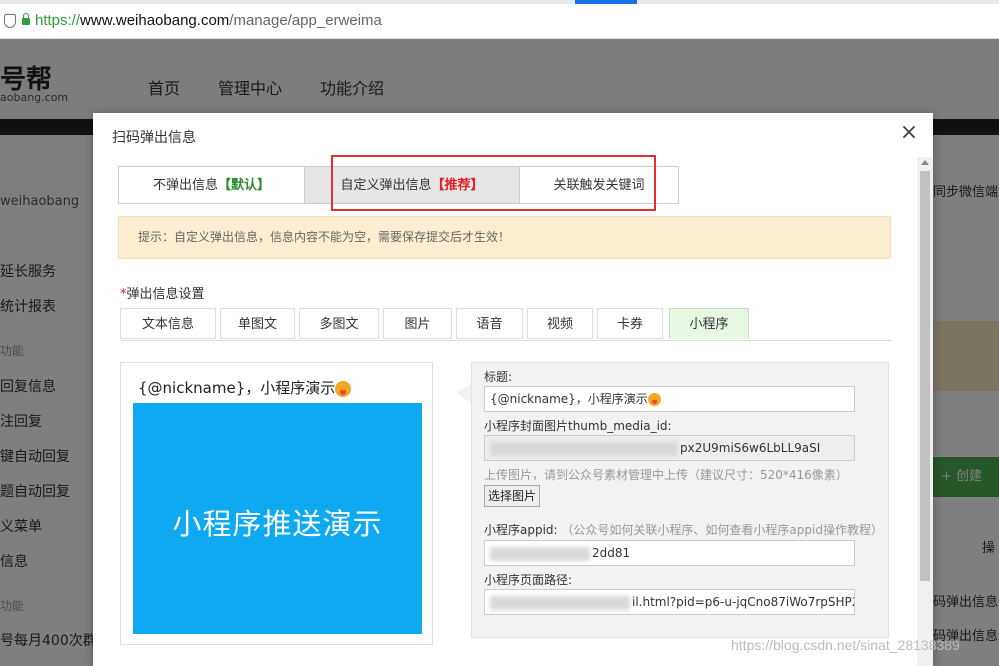 This screenshot has width=999, height=666. What do you see at coordinates (569, 399) in the screenshot?
I see `title-input-value: {@nickname}，小程序演示` at bounding box center [569, 399].